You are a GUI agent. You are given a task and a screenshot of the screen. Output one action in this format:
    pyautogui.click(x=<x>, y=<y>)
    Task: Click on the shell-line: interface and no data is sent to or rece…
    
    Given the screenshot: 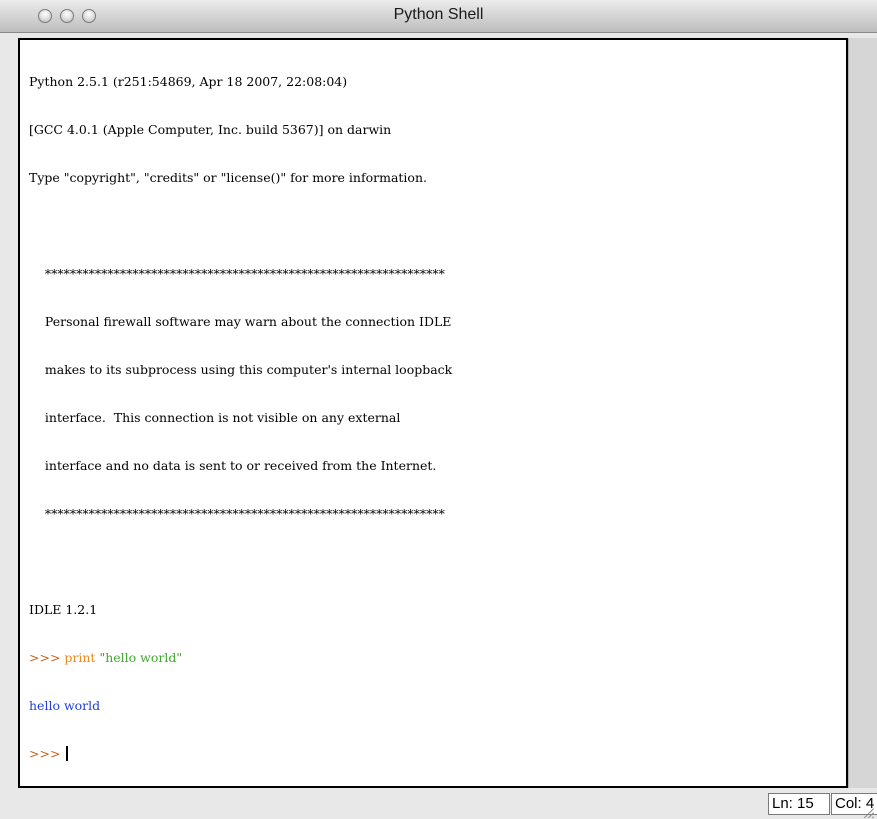 What is the action you would take?
    pyautogui.click(x=233, y=465)
    